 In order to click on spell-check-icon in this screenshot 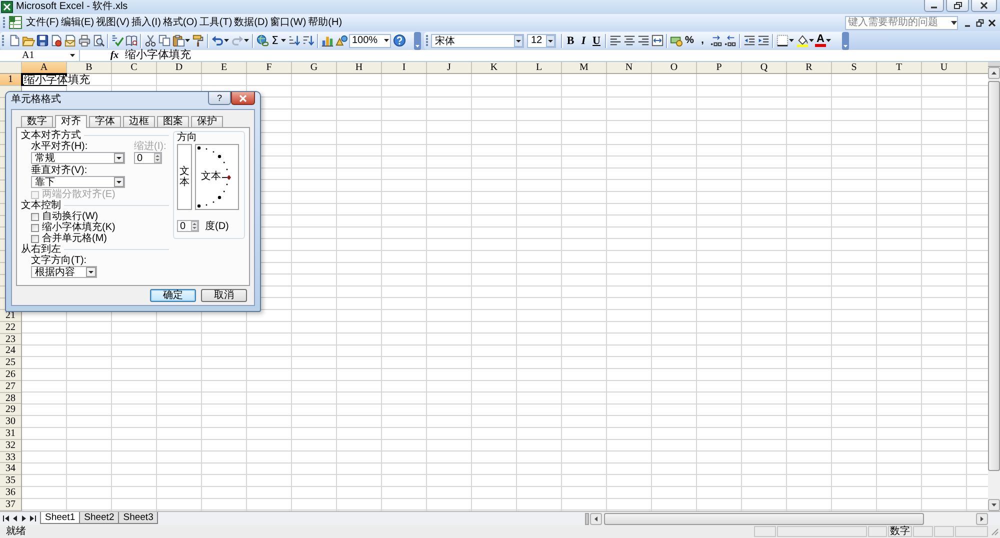, I will do `click(117, 40)`.